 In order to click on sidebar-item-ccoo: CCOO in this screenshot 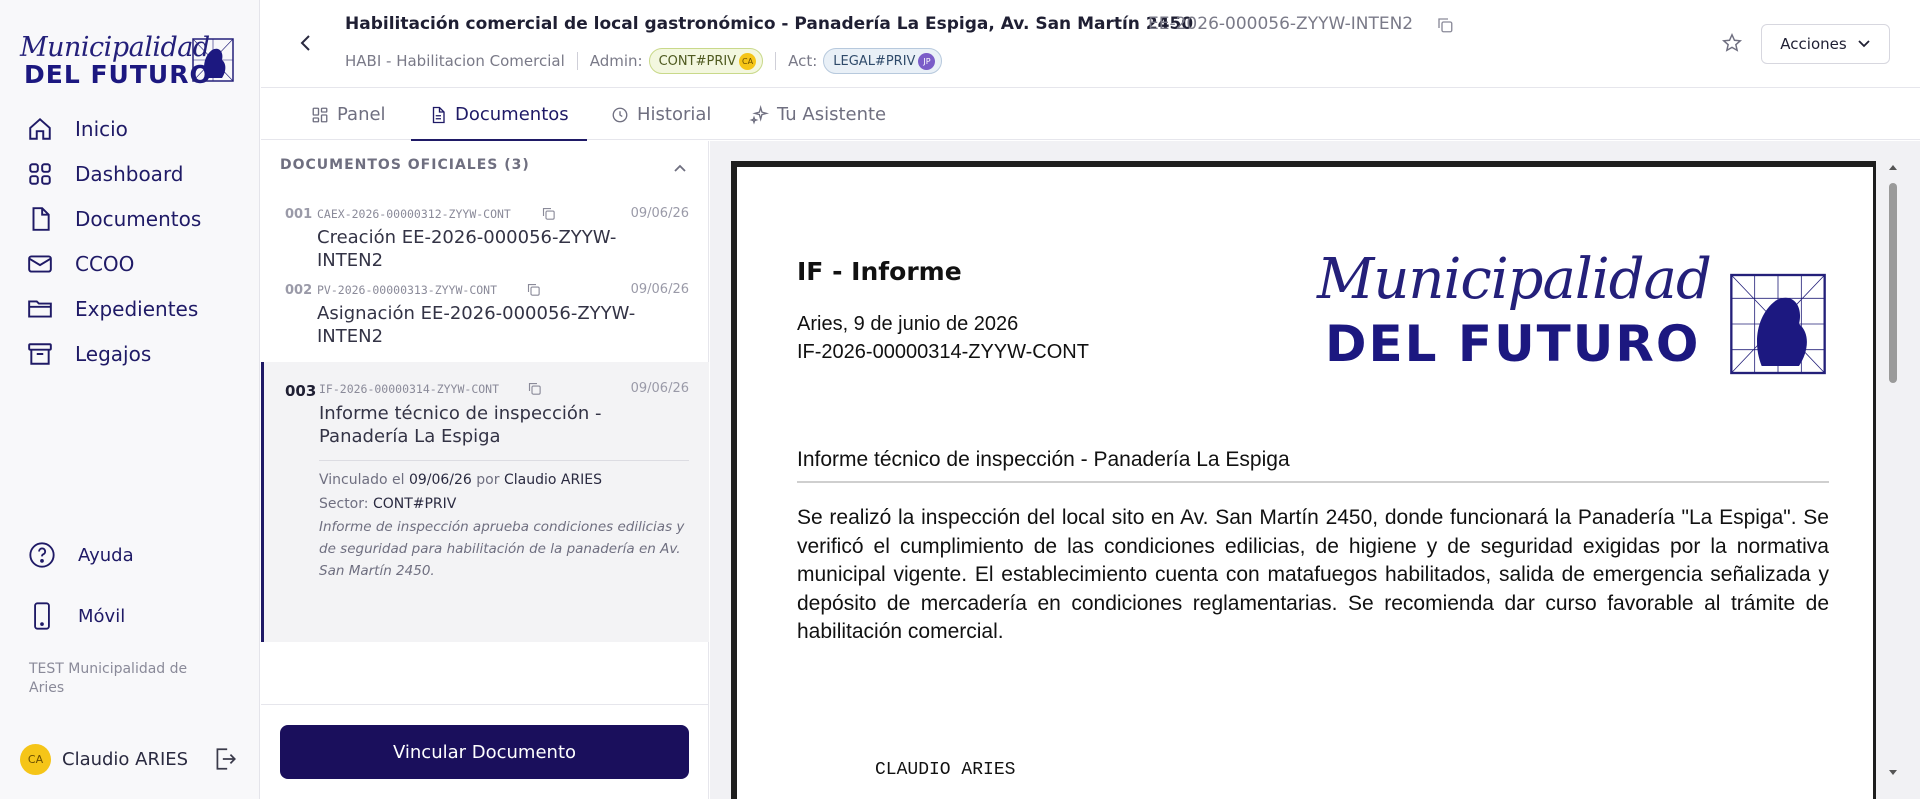, I will do `click(129, 263)`.